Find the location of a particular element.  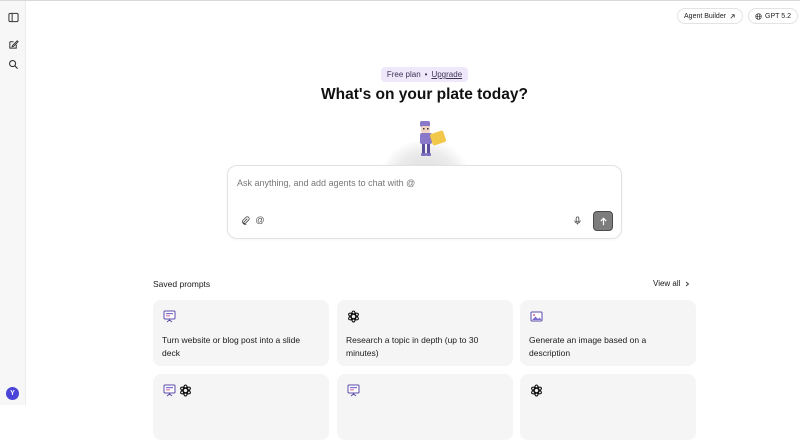

header-actions: Agent Builder GPT 5.2 is located at coordinates (737, 16).